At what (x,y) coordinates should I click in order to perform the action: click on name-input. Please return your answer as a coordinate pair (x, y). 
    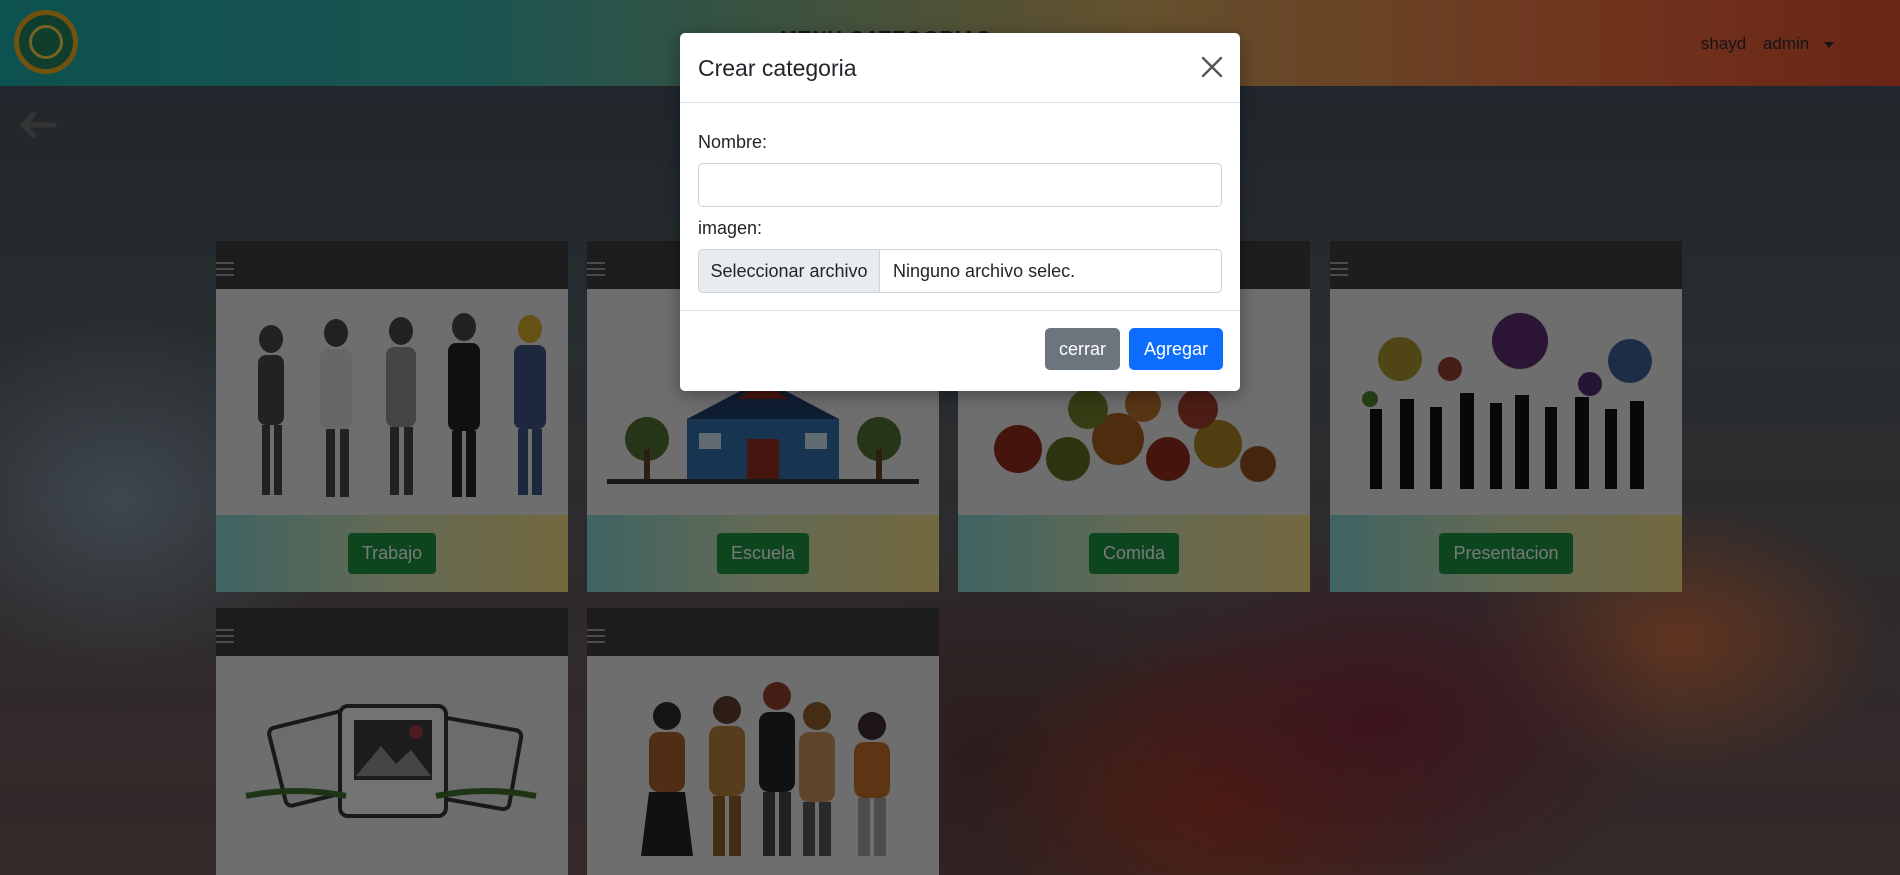
    Looking at the image, I should click on (960, 185).